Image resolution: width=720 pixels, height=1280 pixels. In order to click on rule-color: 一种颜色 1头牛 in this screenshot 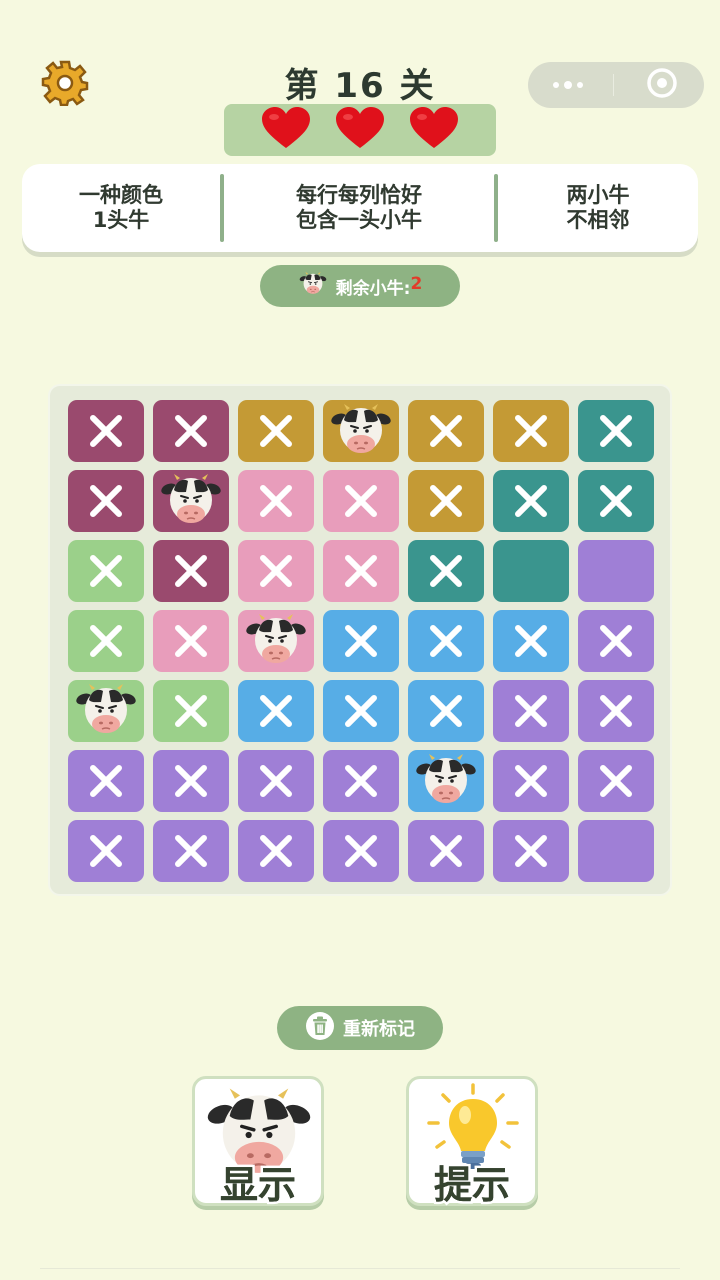, I will do `click(121, 208)`.